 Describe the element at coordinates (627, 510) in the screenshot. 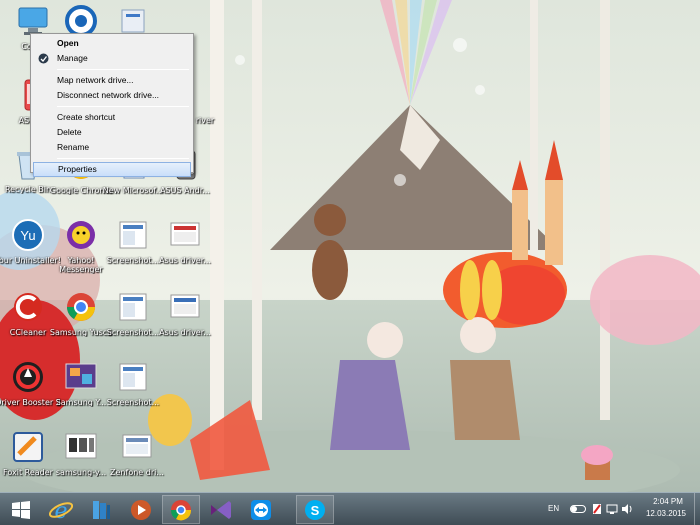

I see `volume-icon` at that location.